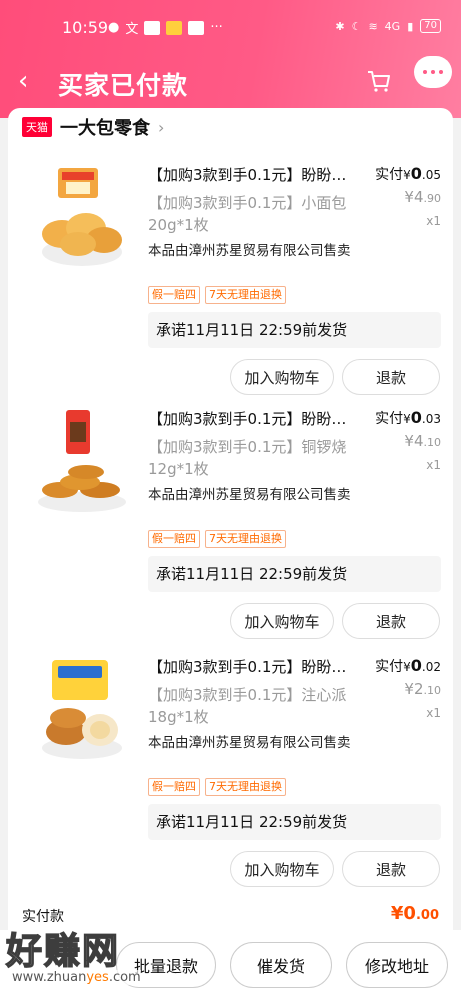  What do you see at coordinates (174, 27) in the screenshot?
I see `redpacket-icon` at bounding box center [174, 27].